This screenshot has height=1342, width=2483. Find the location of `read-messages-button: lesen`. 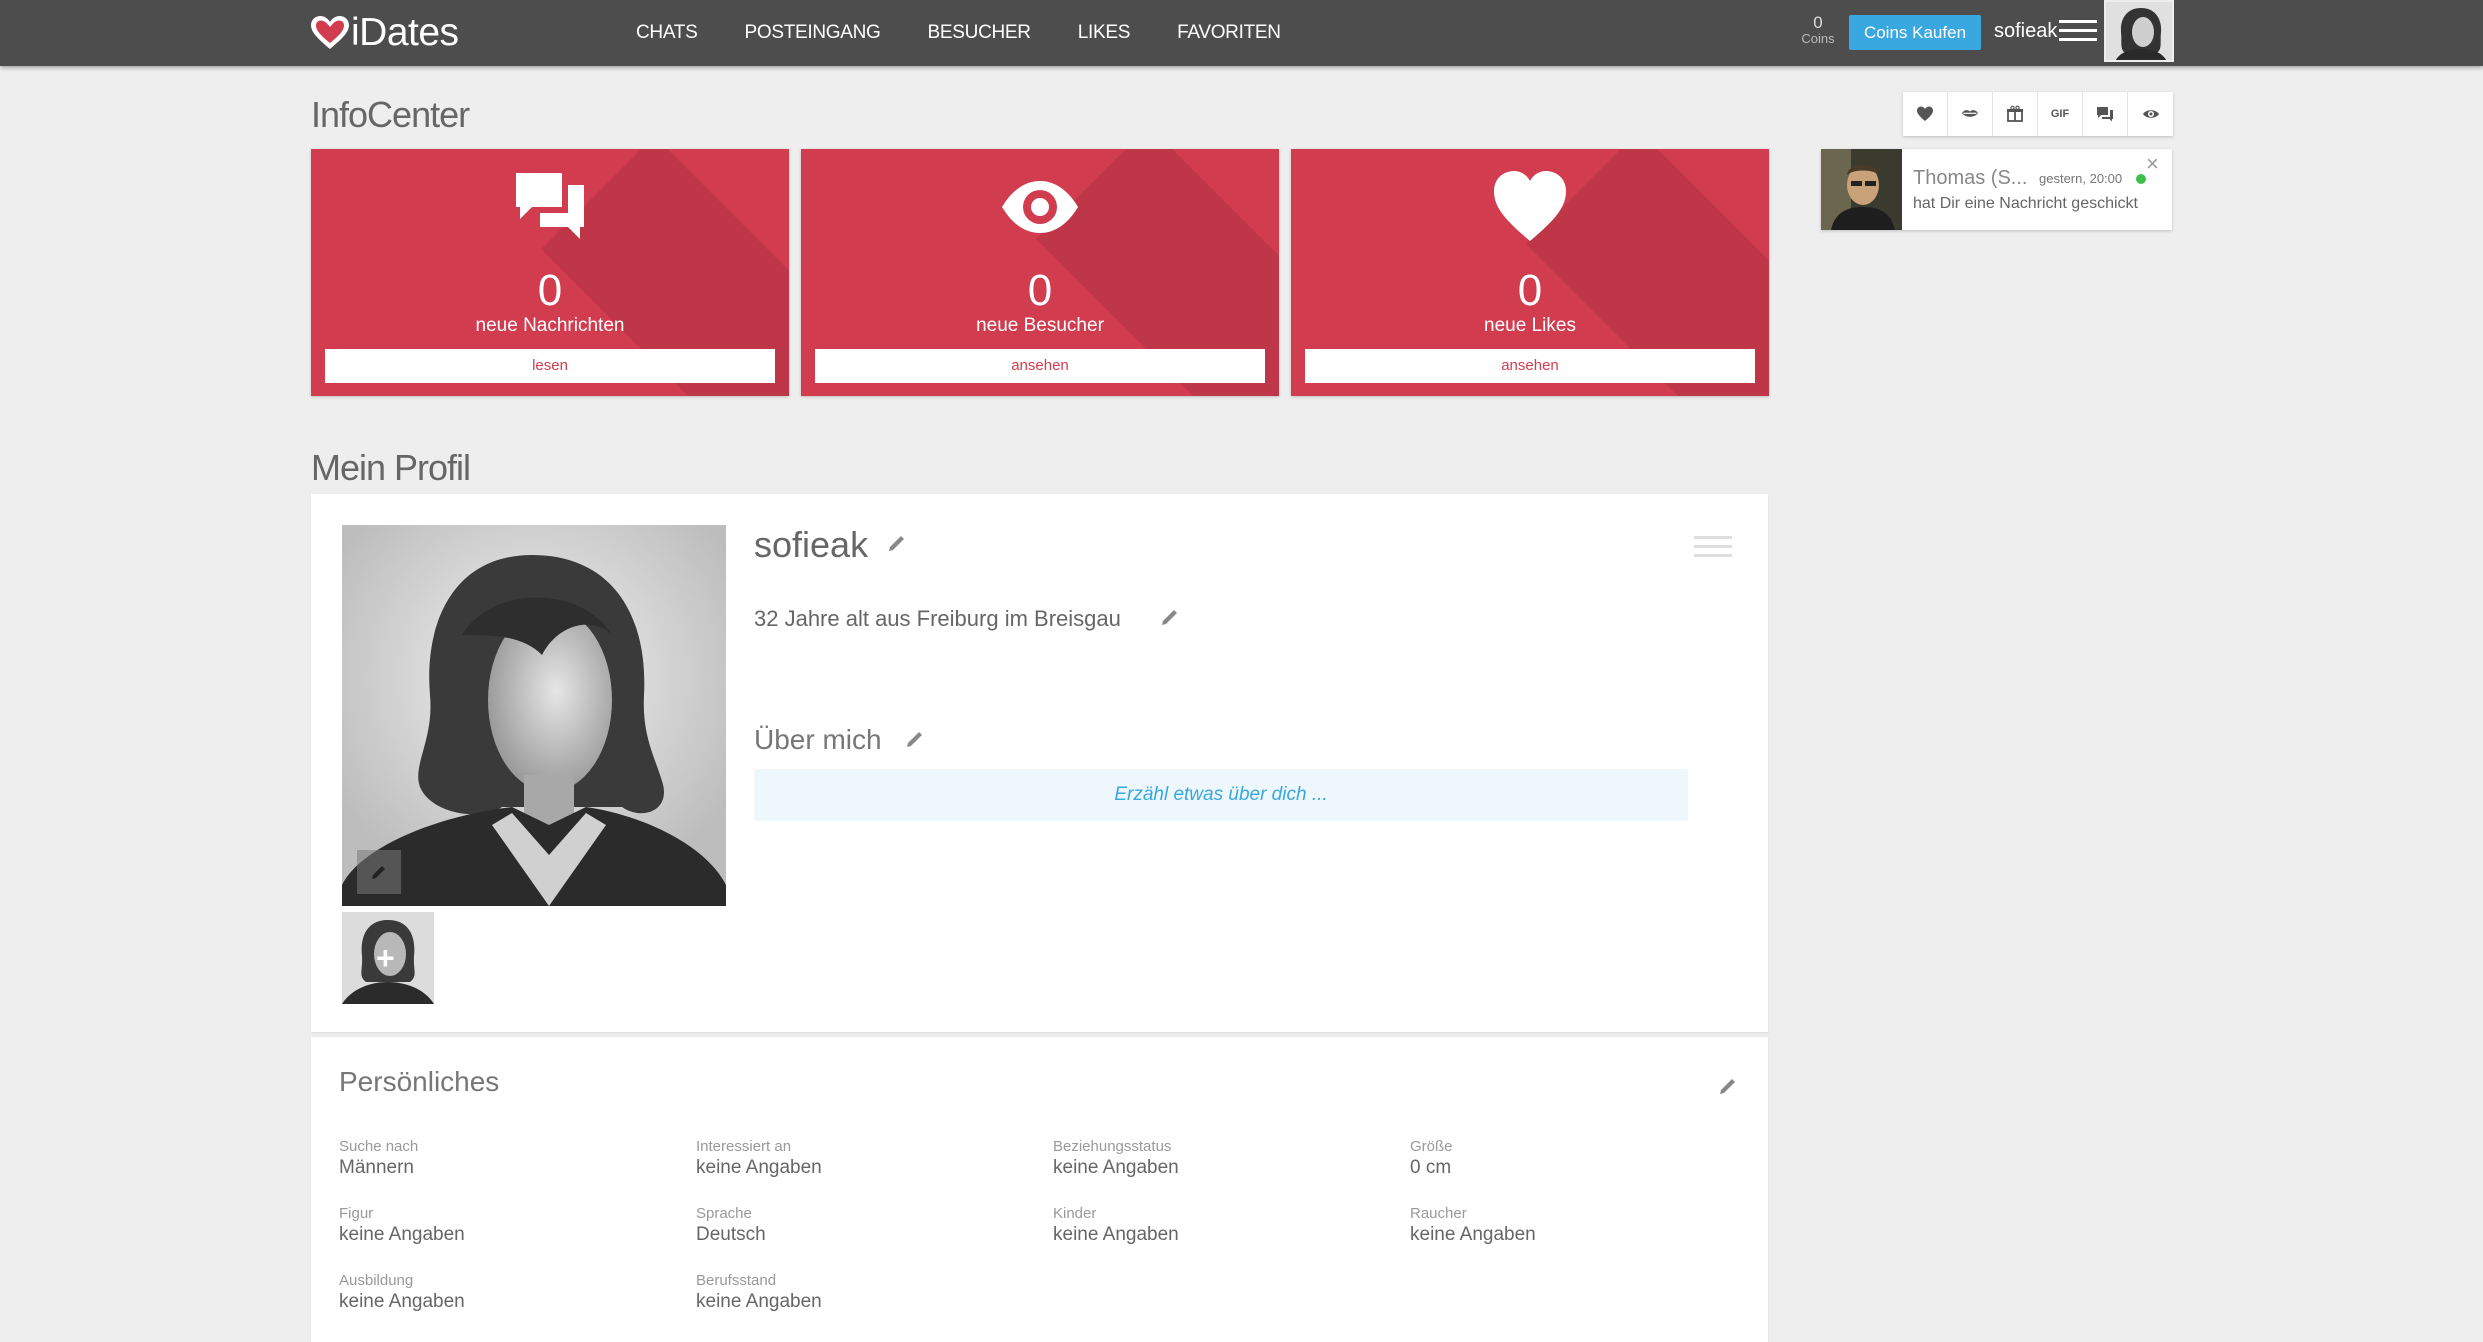

read-messages-button: lesen is located at coordinates (550, 366).